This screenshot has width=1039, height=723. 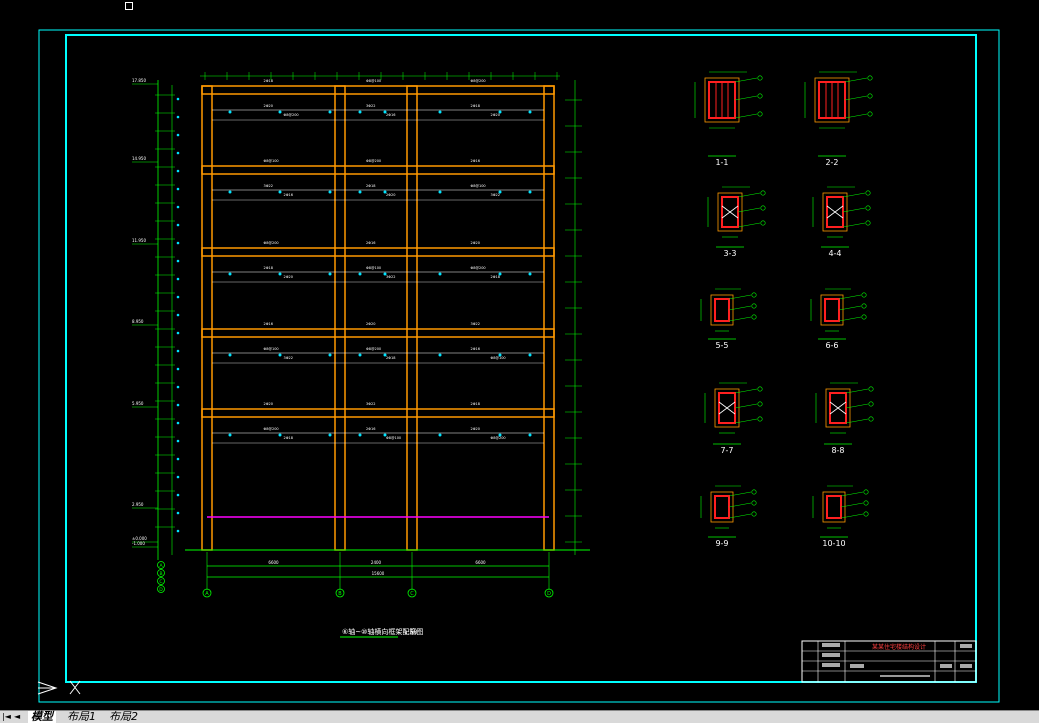 What do you see at coordinates (123, 717) in the screenshot?
I see `tab-layout2: 布局2` at bounding box center [123, 717].